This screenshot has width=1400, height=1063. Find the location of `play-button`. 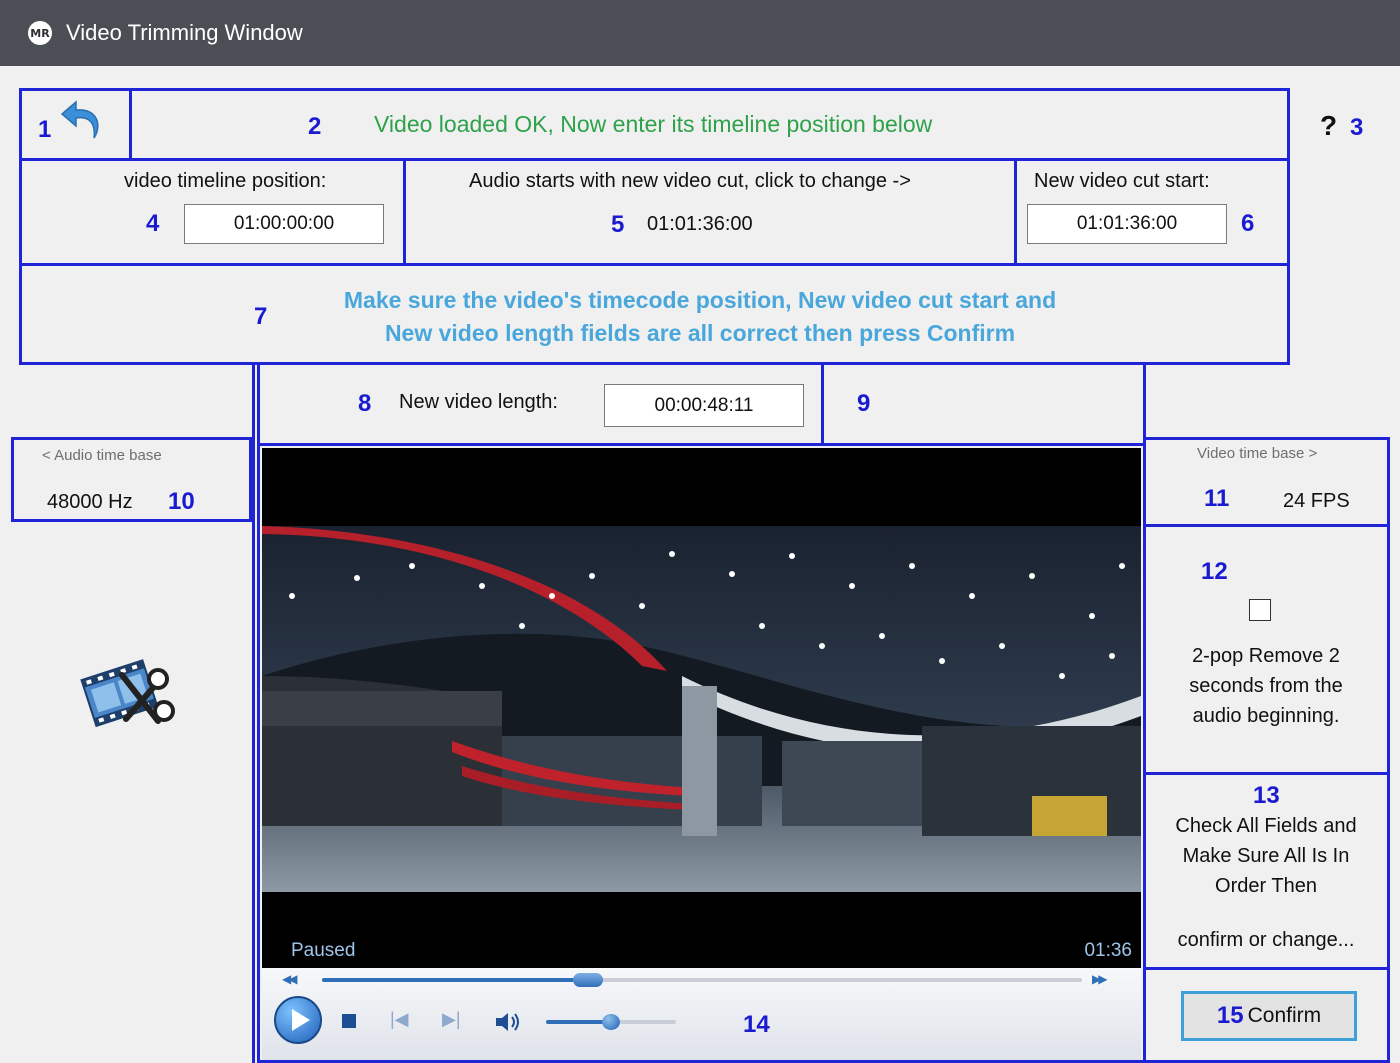

play-button is located at coordinates (298, 1020).